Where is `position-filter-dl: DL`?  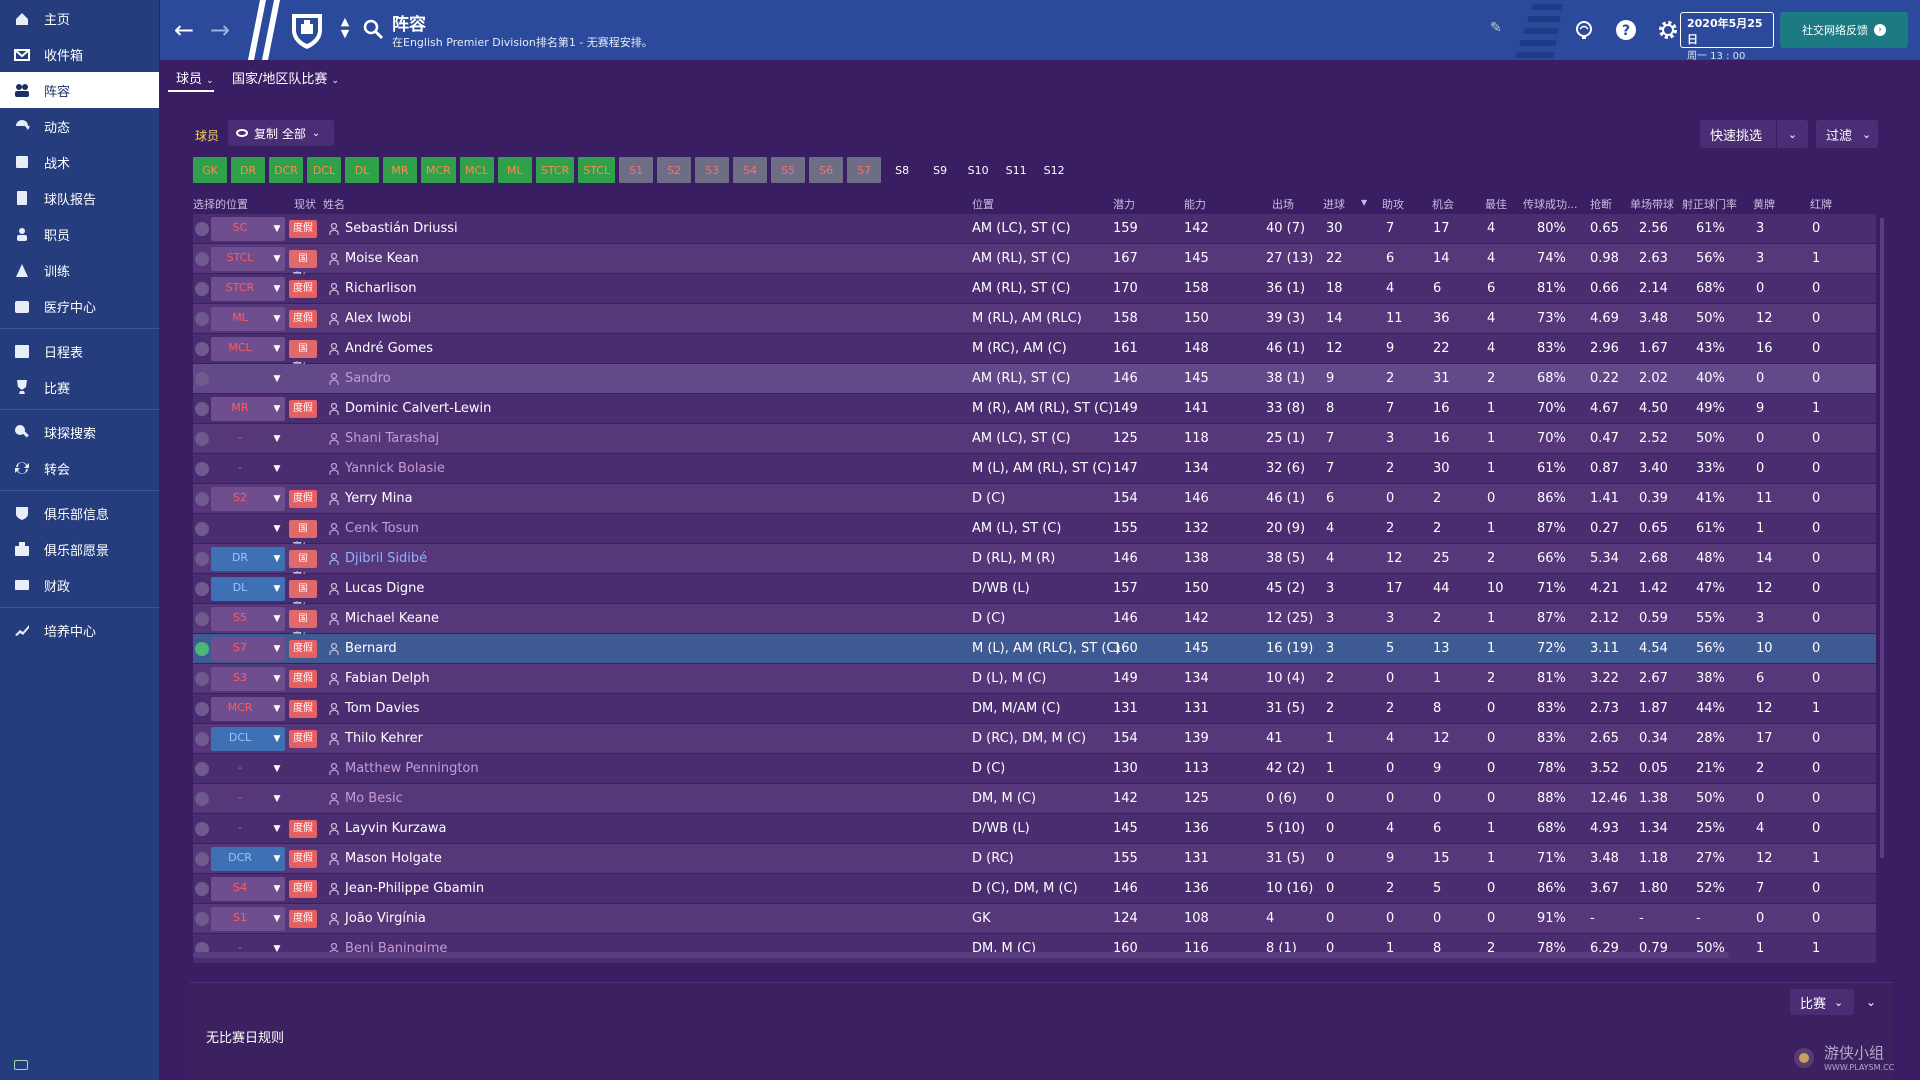
position-filter-dl: DL is located at coordinates (362, 170).